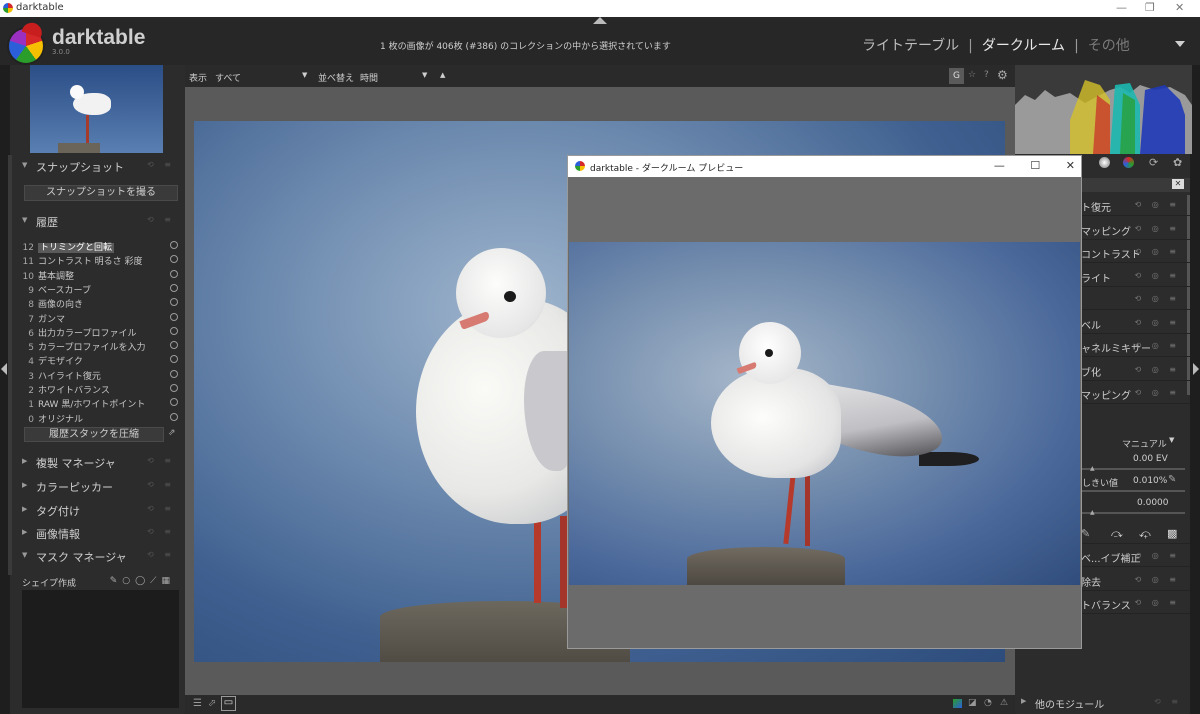 Image resolution: width=1200 pixels, height=714 pixels. I want to click on history-item: 5 カラープロファイルを入力, so click(102, 347).